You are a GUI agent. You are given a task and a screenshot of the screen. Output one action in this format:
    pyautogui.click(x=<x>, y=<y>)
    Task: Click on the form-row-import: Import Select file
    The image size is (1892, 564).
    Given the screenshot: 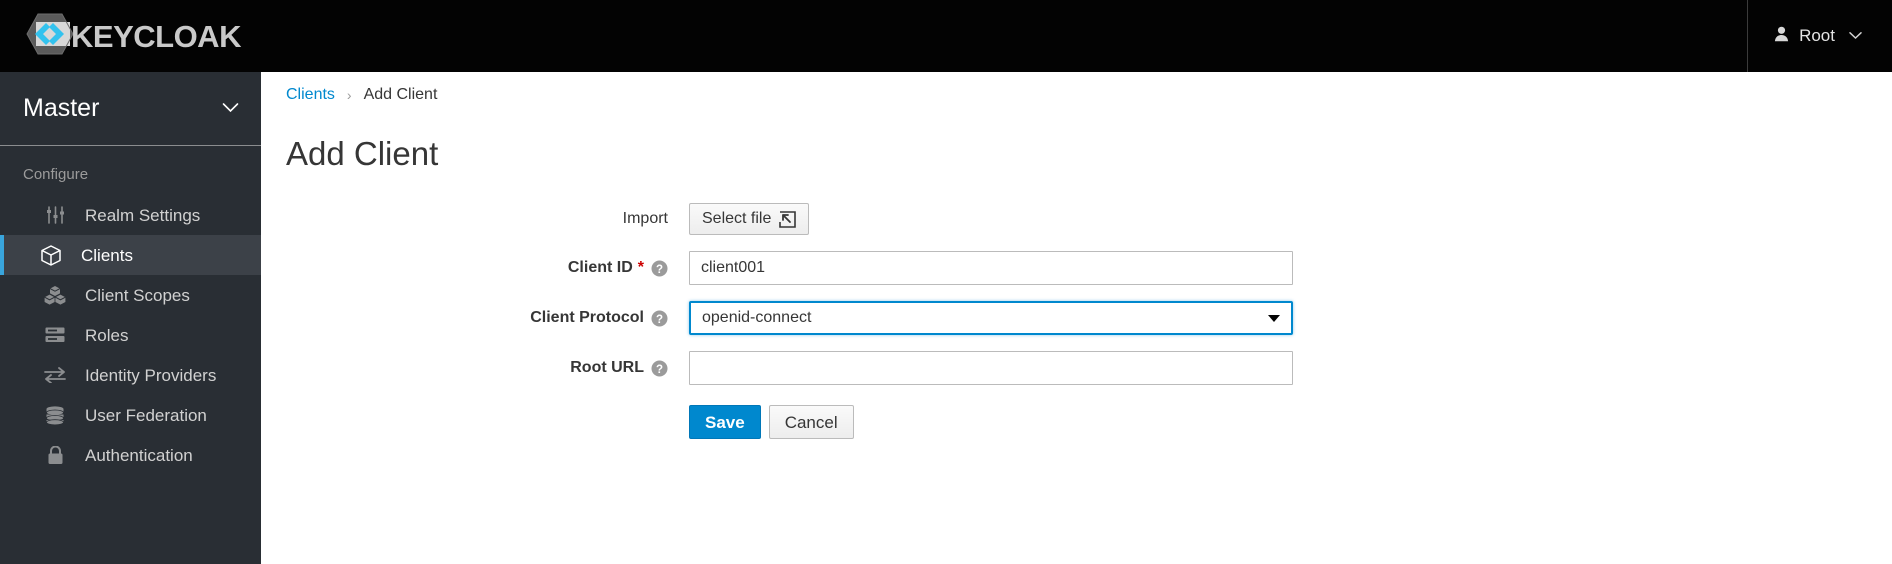 What is the action you would take?
    pyautogui.click(x=1076, y=219)
    